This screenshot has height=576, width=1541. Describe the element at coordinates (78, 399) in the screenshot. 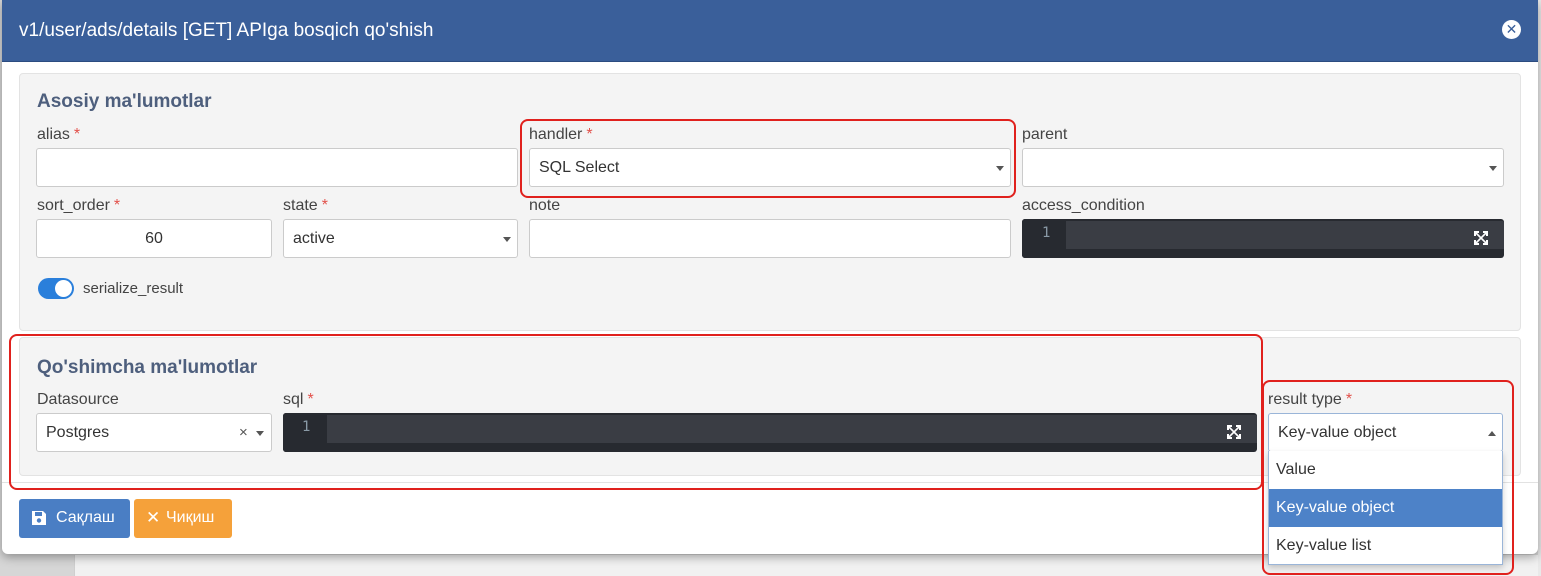

I see `datasource-label: Datasource` at that location.